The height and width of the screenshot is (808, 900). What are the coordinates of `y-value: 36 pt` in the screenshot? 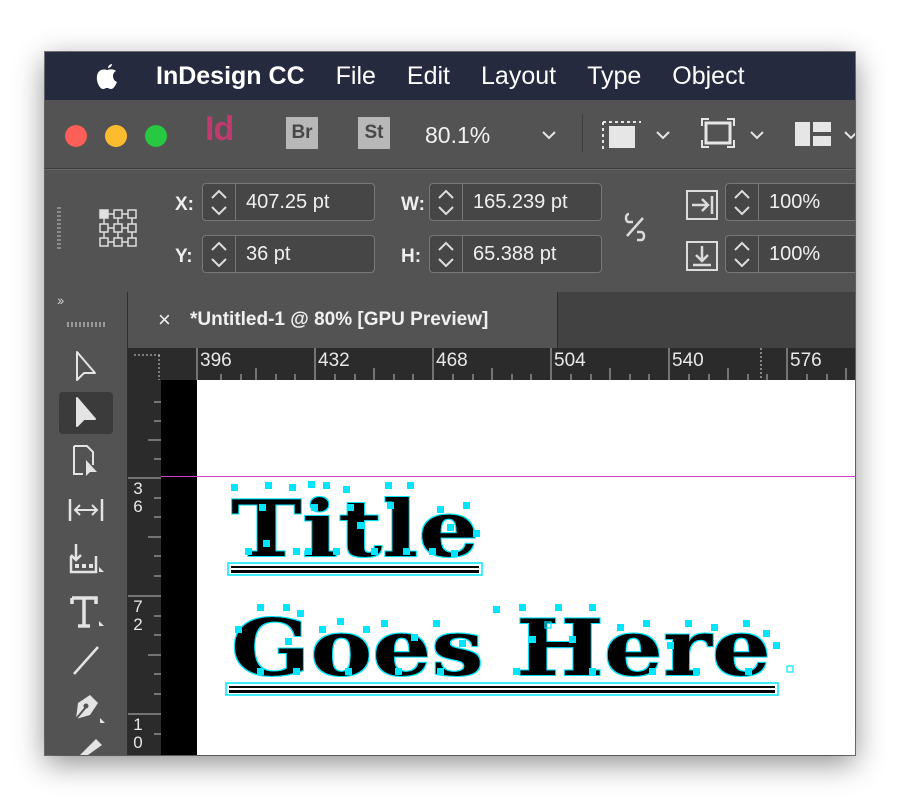 It's located at (263, 254).